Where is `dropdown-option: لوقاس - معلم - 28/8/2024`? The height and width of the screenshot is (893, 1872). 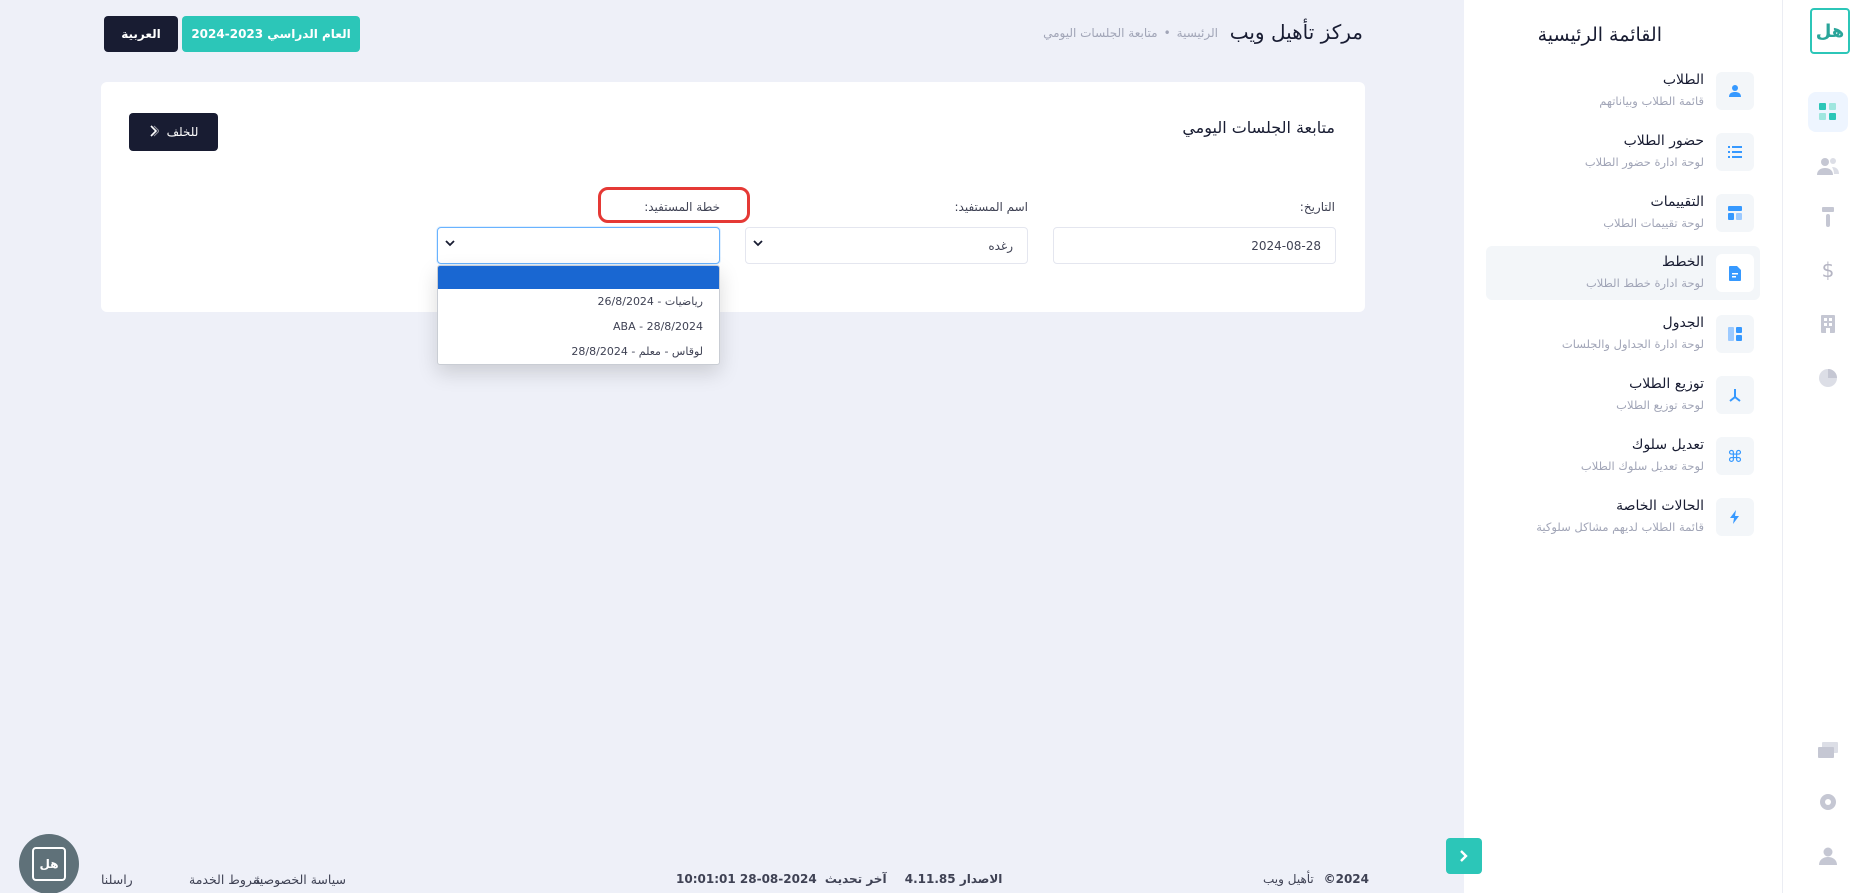 dropdown-option: لوقاس - معلم - 28/8/2024 is located at coordinates (578, 351).